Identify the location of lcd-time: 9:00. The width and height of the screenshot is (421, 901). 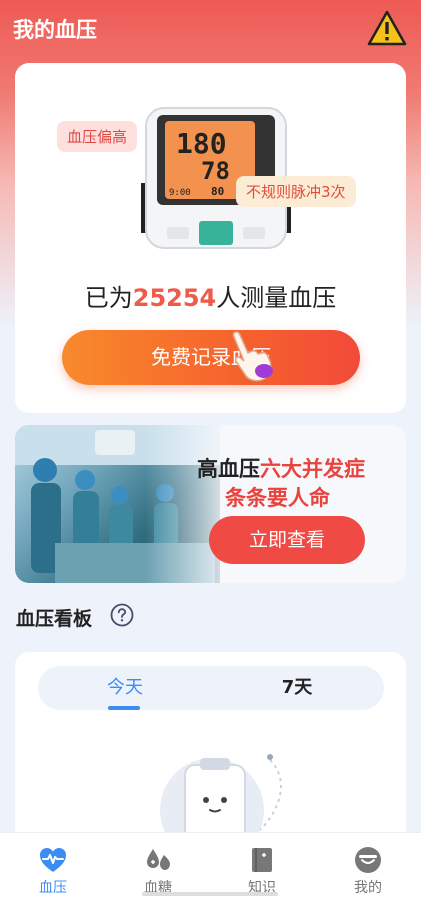
(180, 193).